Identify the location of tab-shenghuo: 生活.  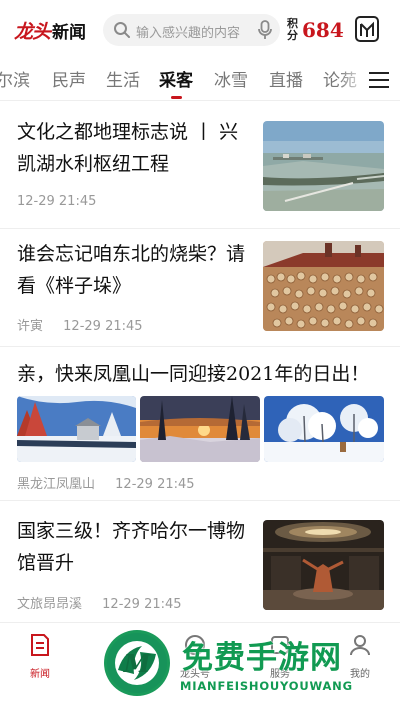
(123, 78).